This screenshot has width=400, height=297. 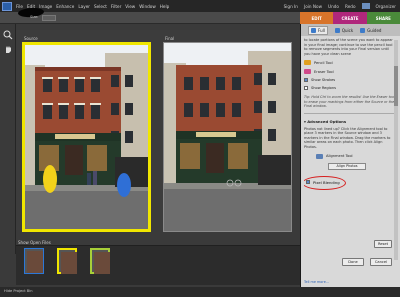 I want to click on join-now-link: Join Now, so click(x=313, y=6).